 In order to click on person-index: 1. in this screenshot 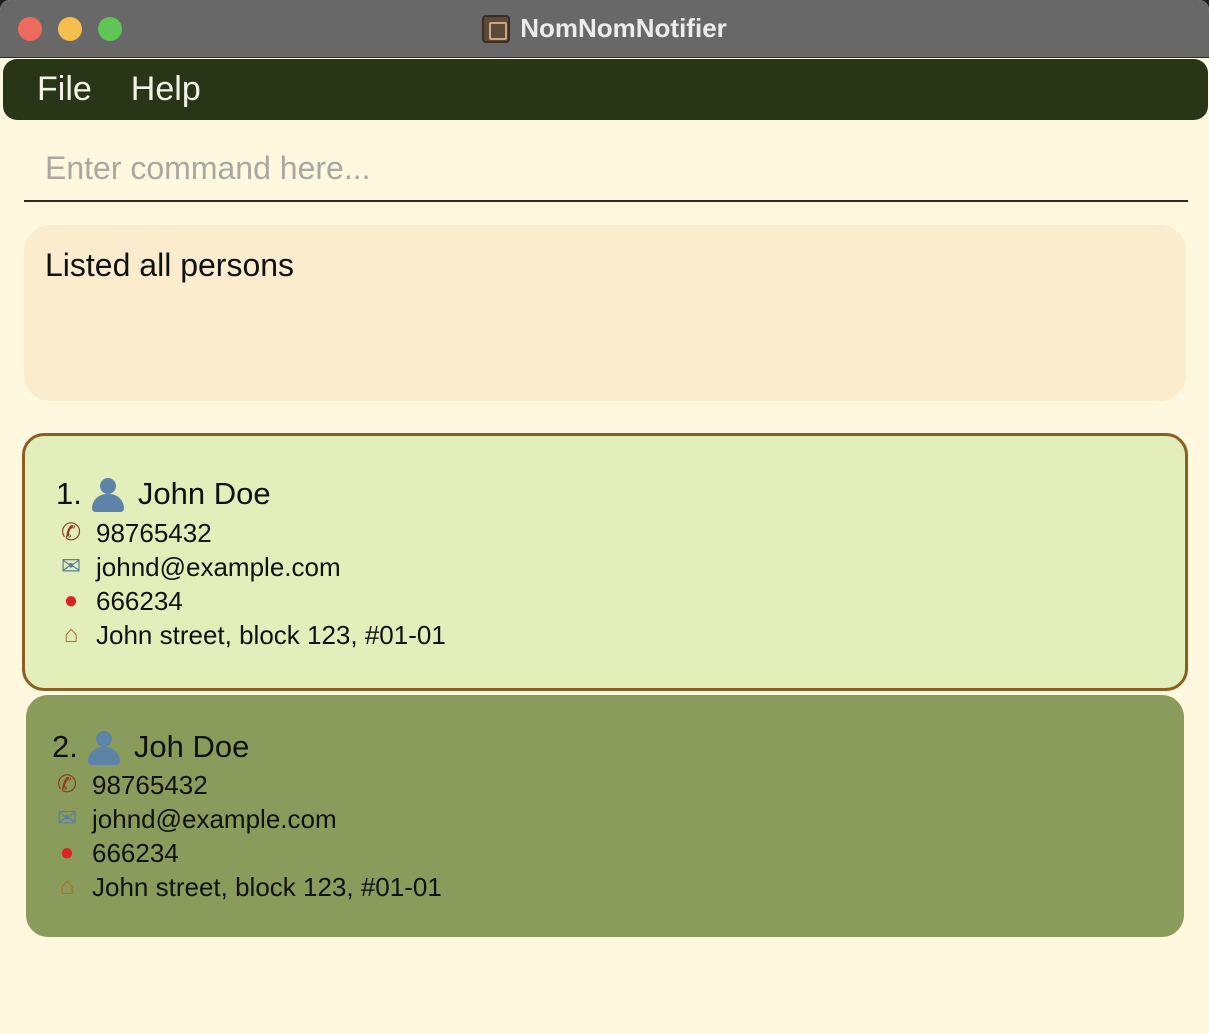, I will do `click(69, 493)`.